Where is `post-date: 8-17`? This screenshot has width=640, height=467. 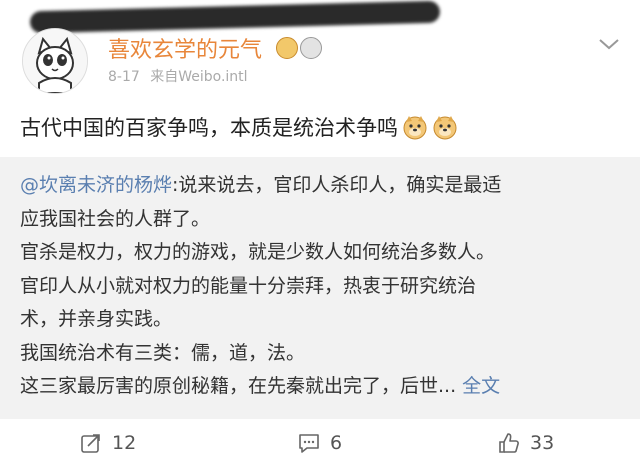 post-date: 8-17 is located at coordinates (124, 77).